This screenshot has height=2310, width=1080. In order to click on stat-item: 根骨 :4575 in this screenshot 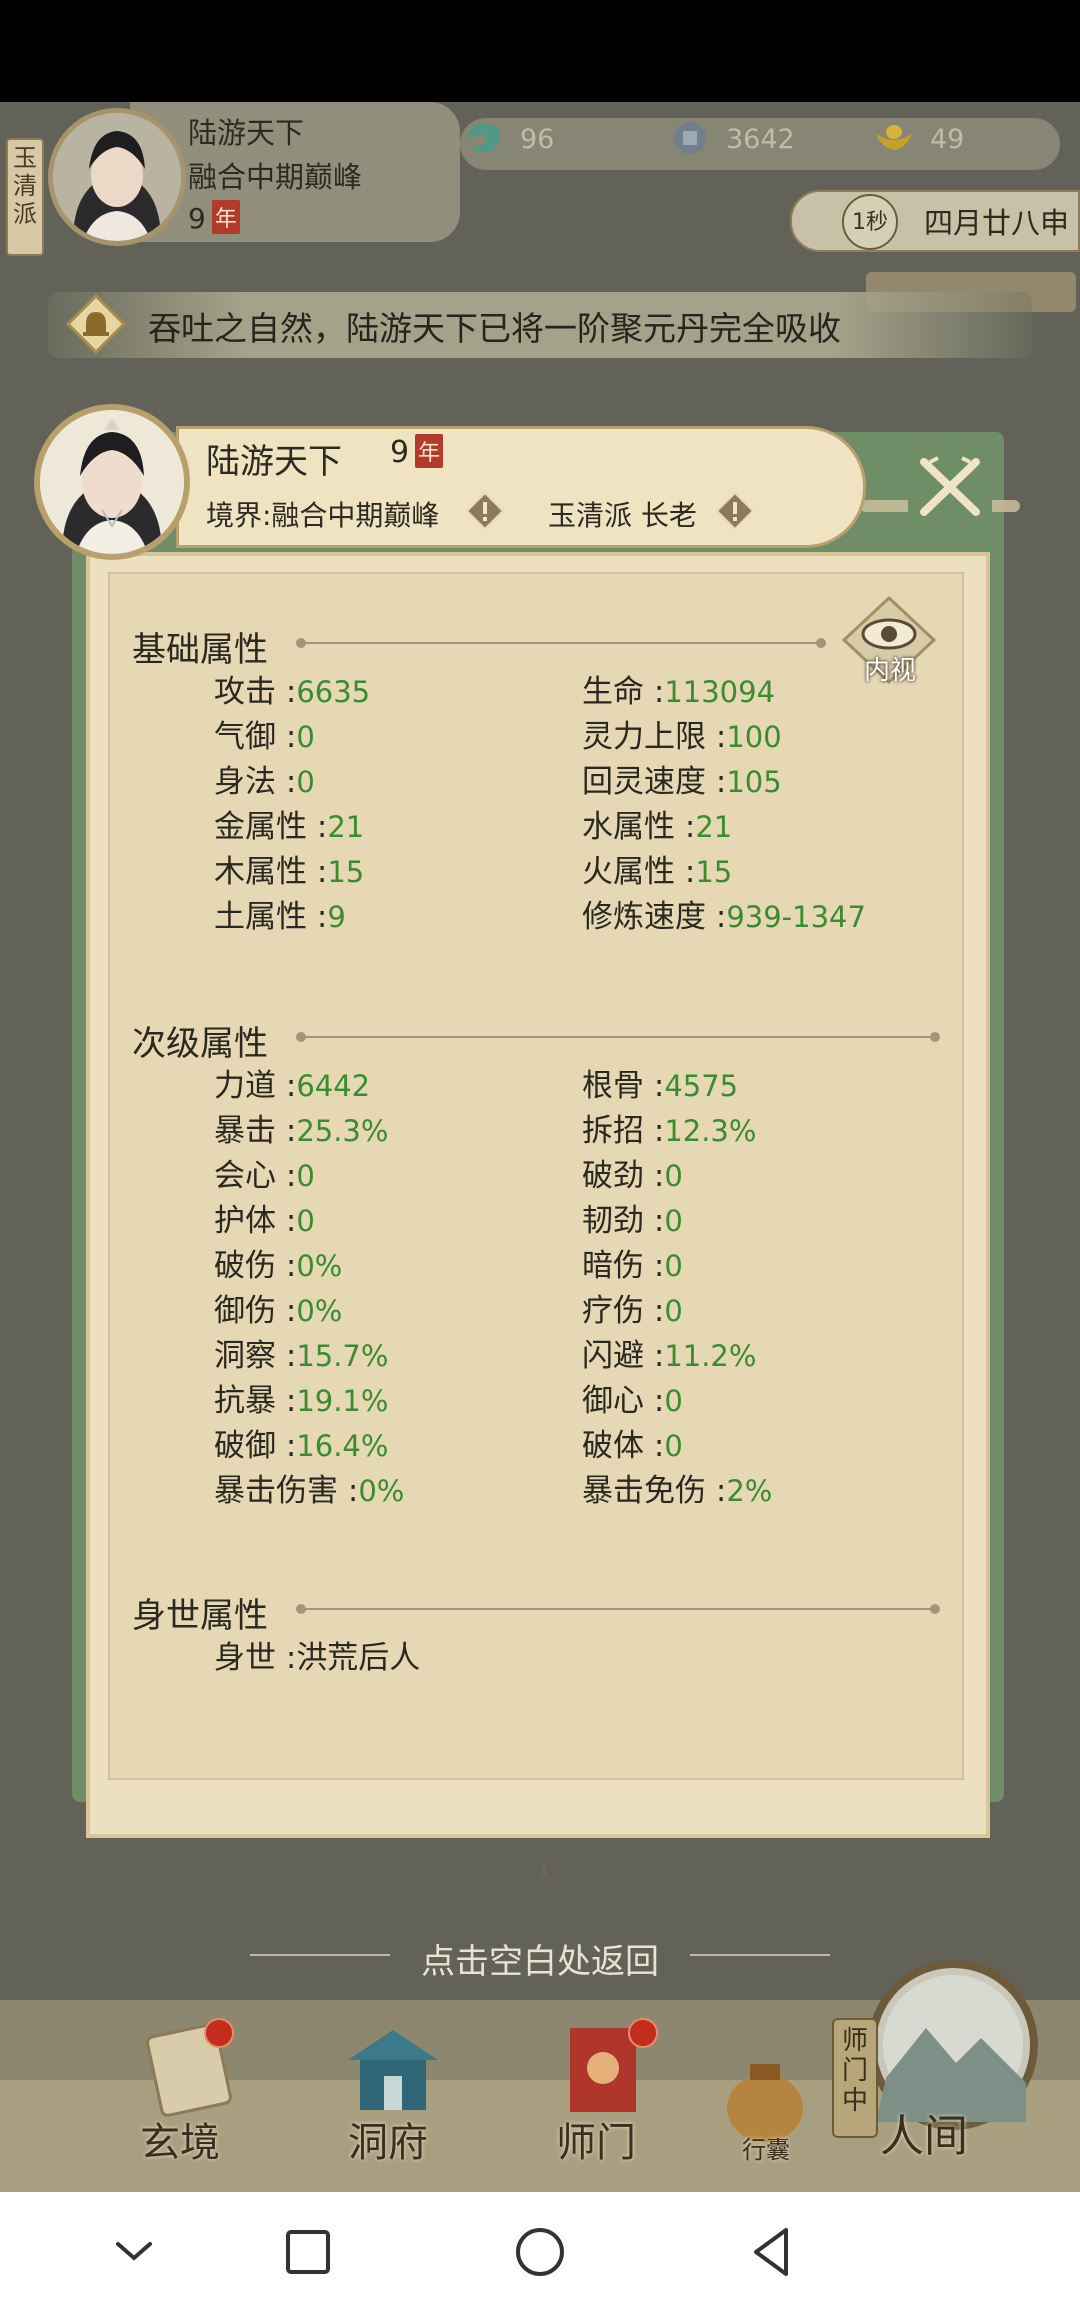, I will do `click(660, 1086)`.